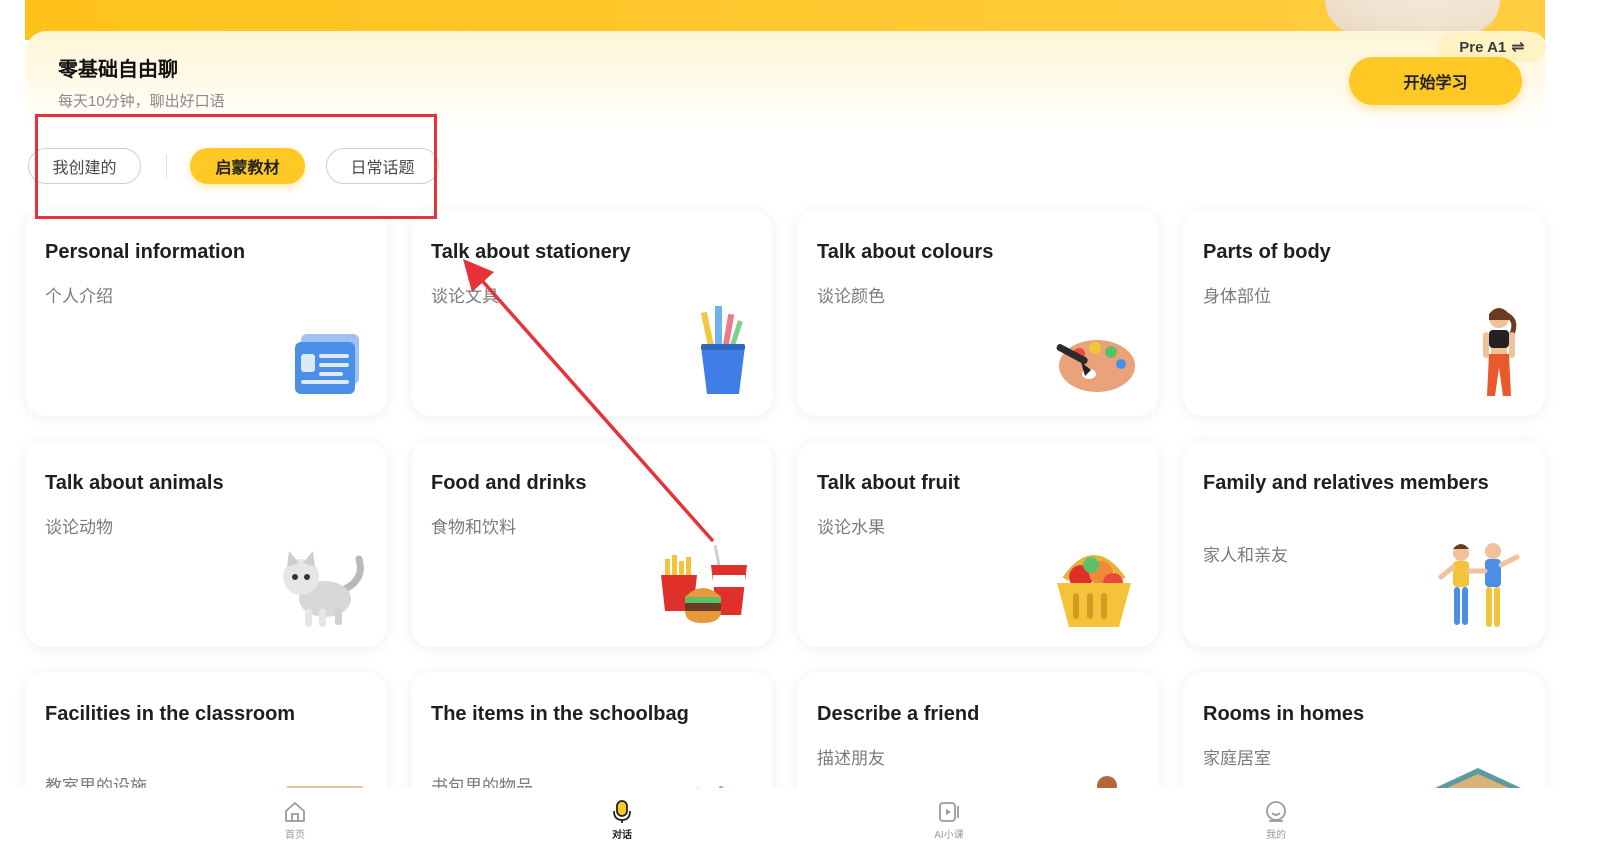  I want to click on card-title: Food and drinks, so click(509, 483).